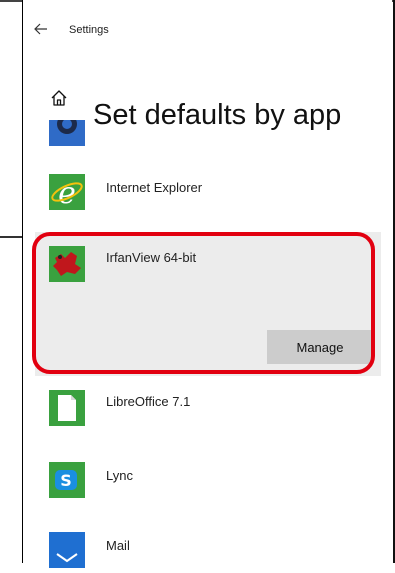 The height and width of the screenshot is (573, 395). Describe the element at coordinates (67, 130) in the screenshot. I see `partial-app-icon` at that location.